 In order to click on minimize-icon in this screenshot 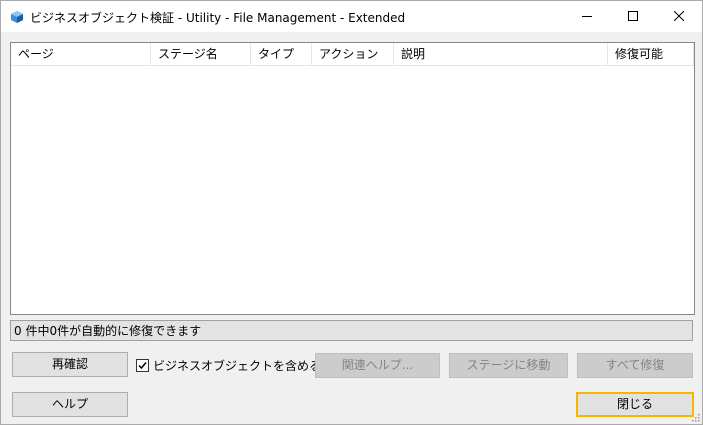, I will do `click(587, 16)`.